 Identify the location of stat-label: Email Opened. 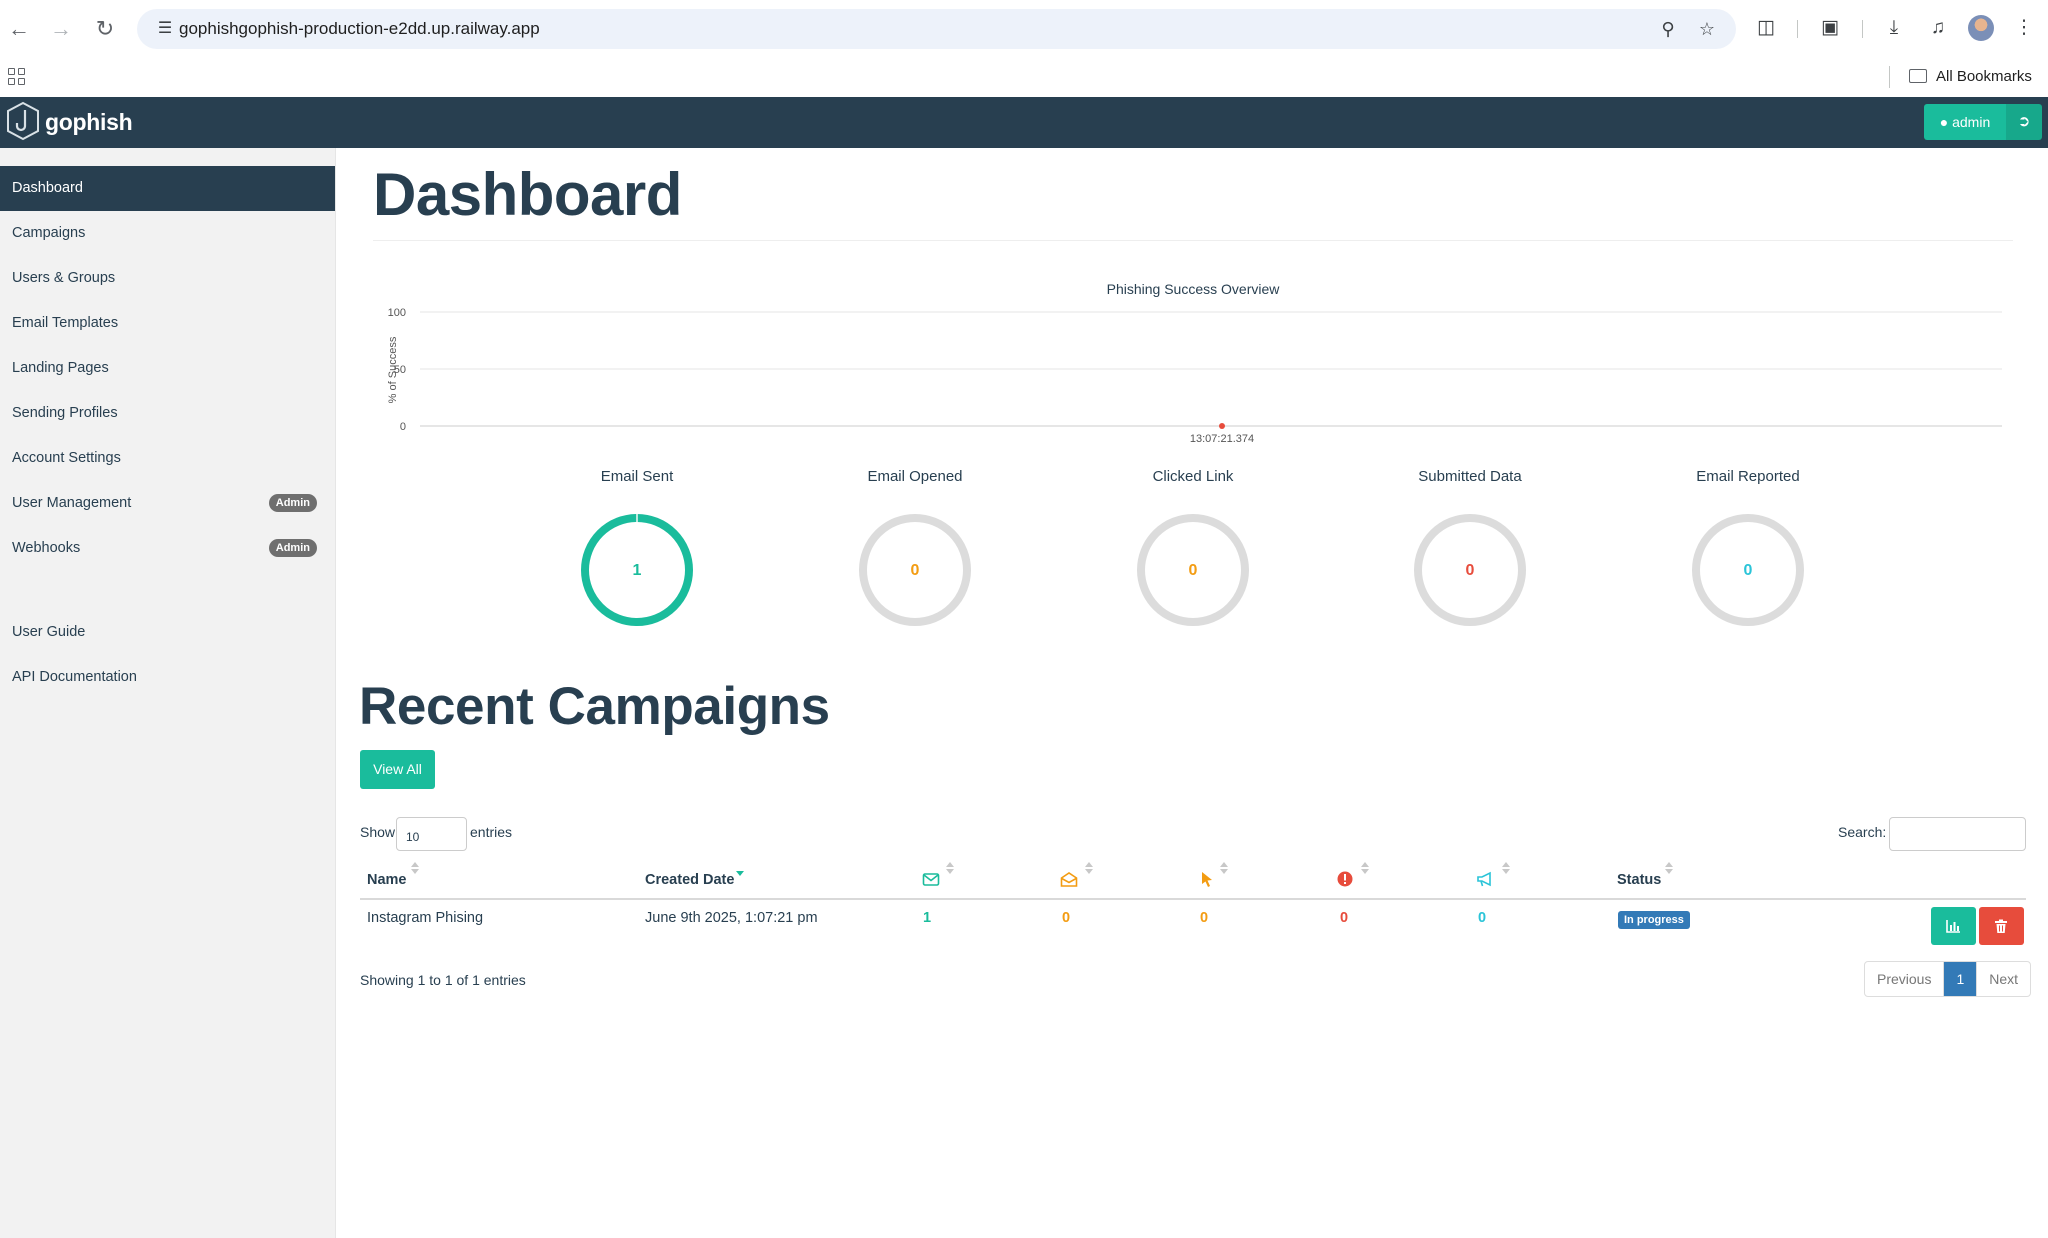
(915, 476).